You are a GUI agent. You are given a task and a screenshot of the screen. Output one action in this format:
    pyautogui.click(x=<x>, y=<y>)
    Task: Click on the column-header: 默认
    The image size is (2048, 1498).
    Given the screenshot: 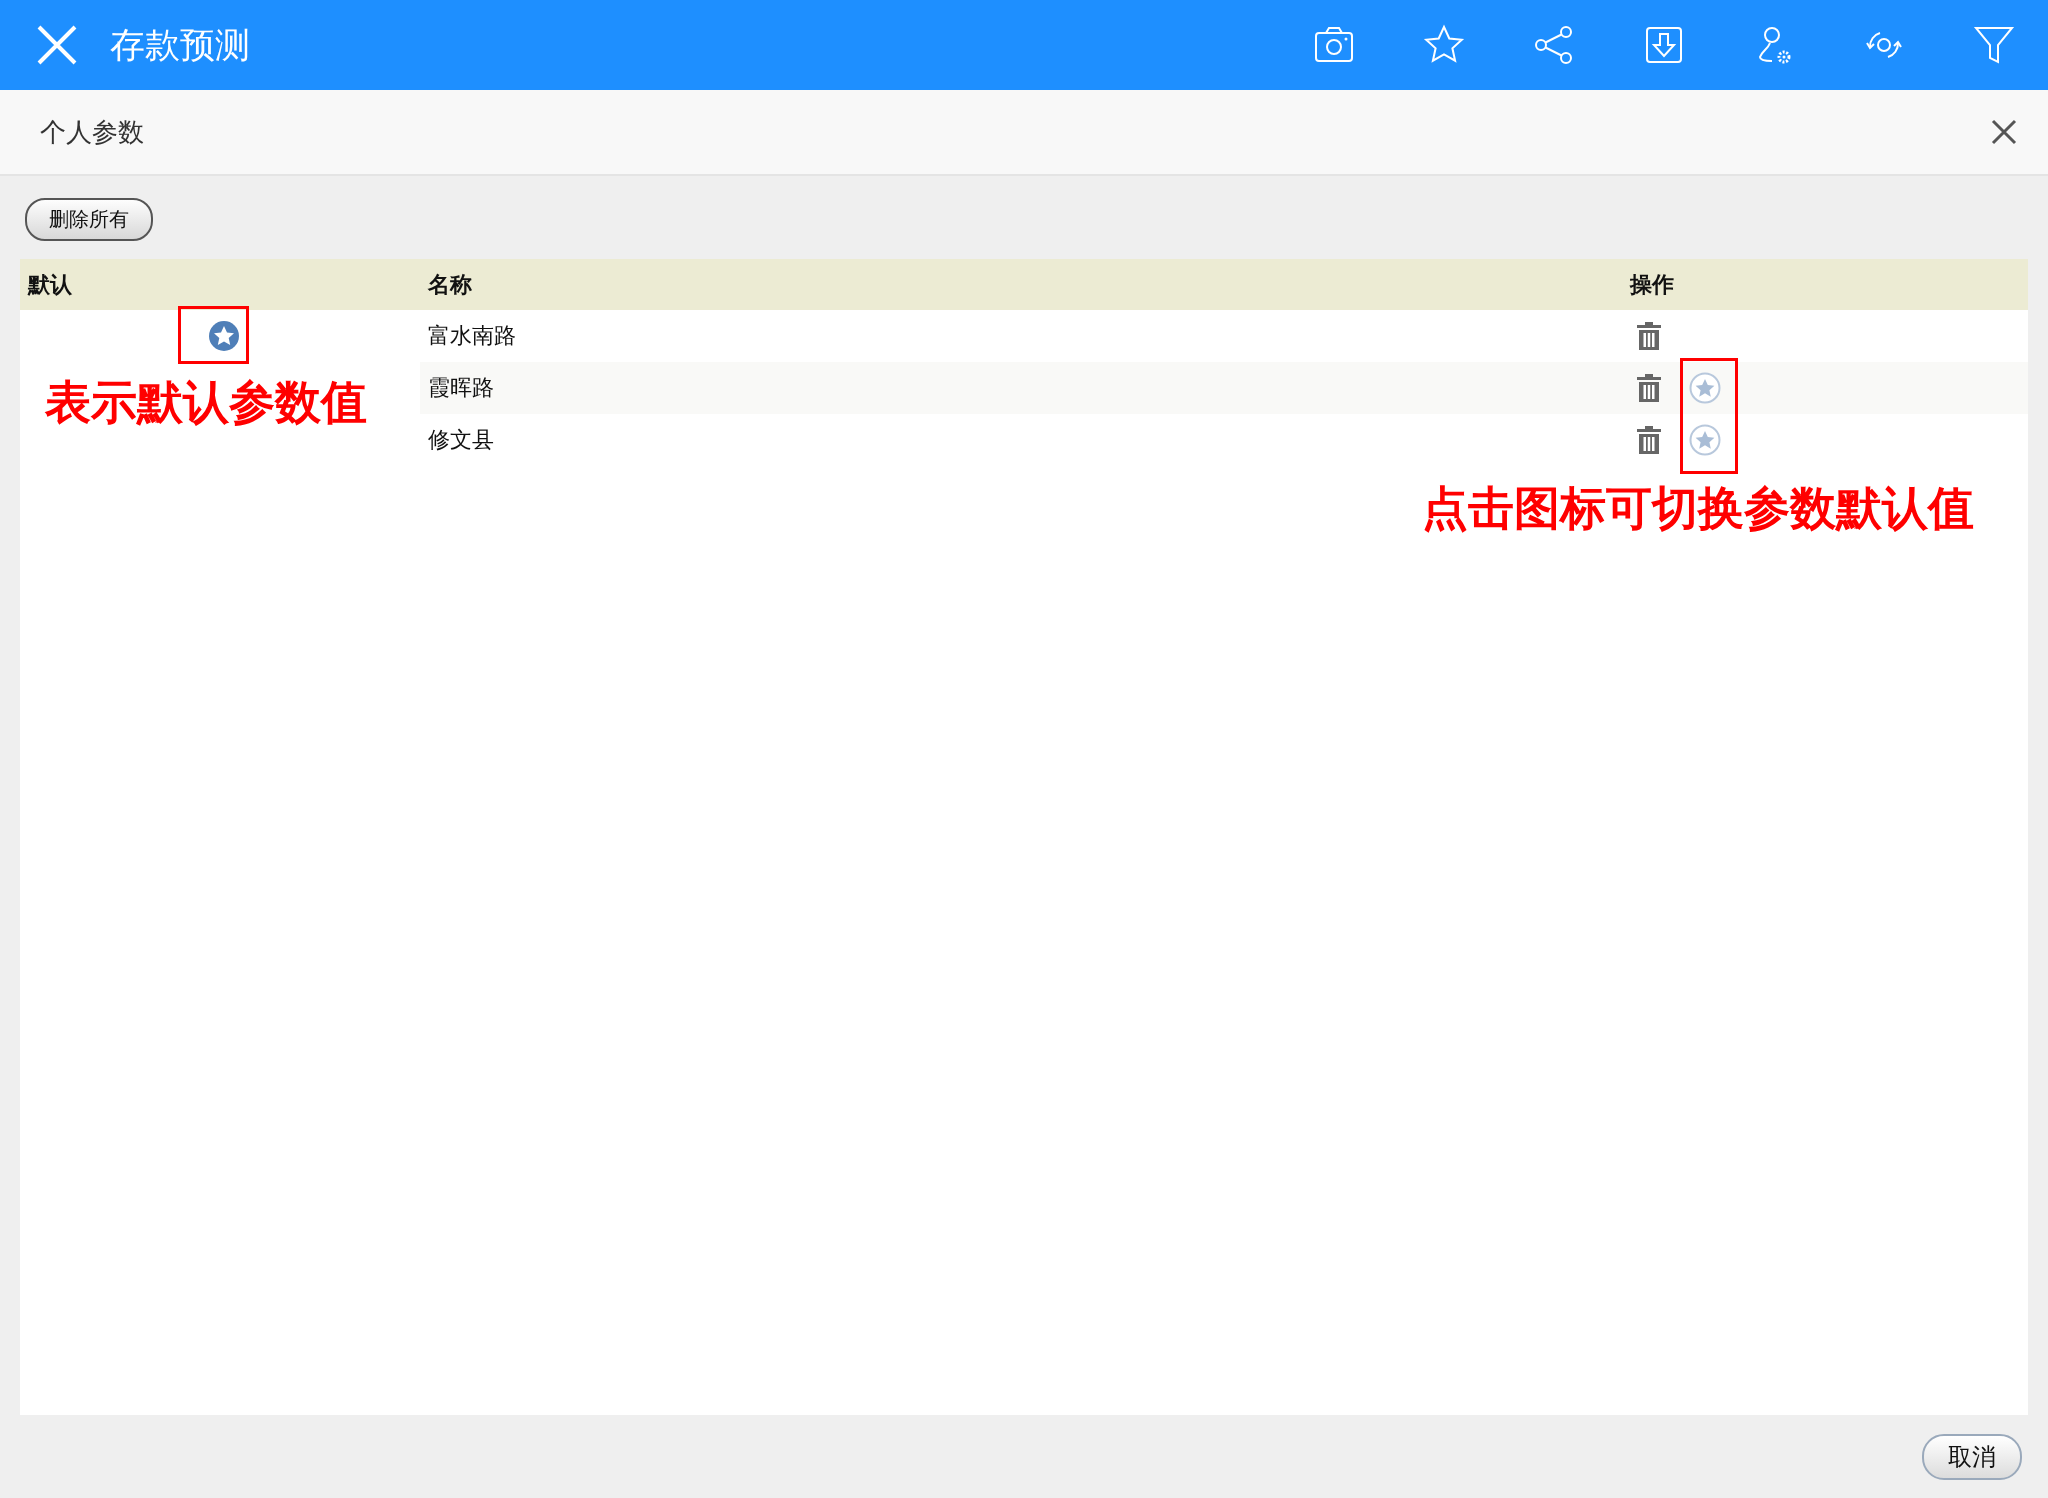 What is the action you would take?
    pyautogui.click(x=49, y=284)
    